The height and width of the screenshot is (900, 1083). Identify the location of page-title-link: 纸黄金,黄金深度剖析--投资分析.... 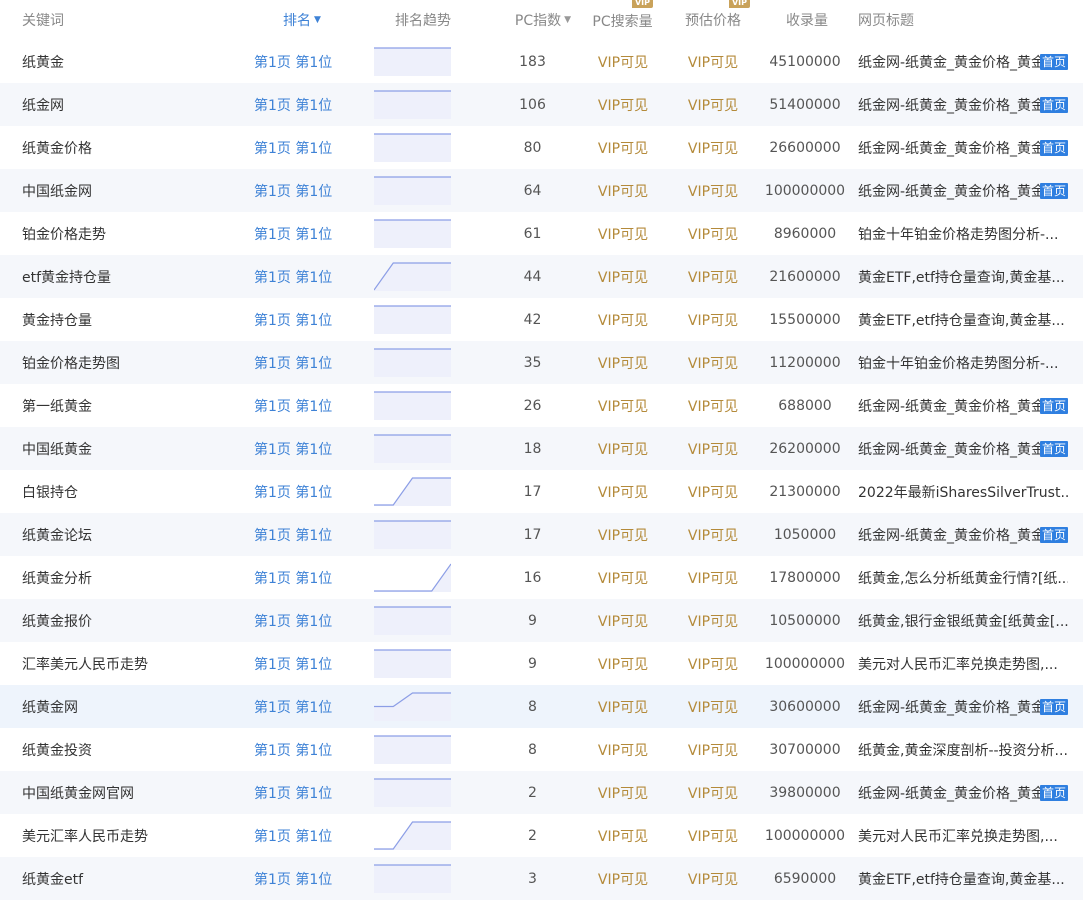
(963, 750).